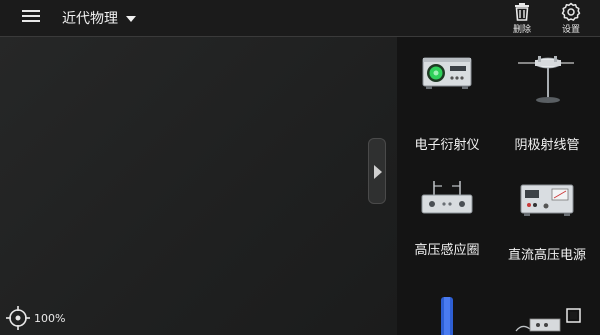 This screenshot has width=600, height=335. Describe the element at coordinates (570, 30) in the screenshot. I see `settings-label: 设置` at that location.